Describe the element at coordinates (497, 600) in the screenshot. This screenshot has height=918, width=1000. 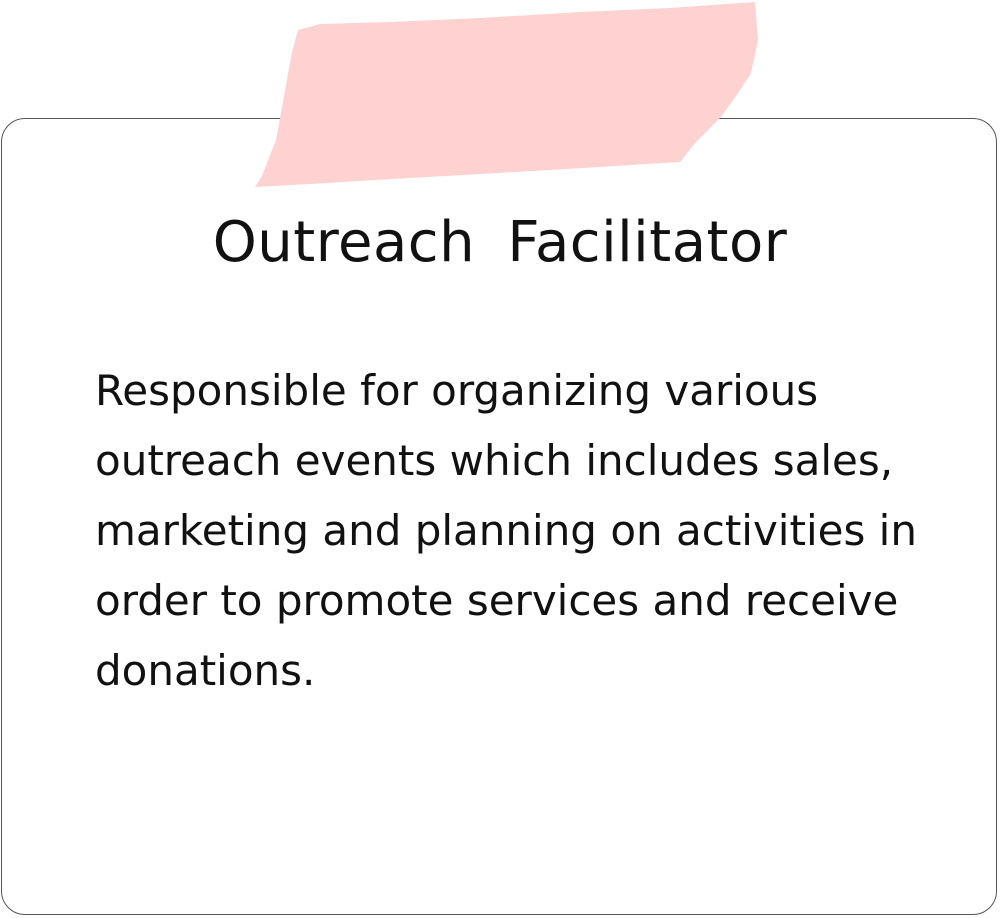
I see `description-line: order to promote services and receive` at that location.